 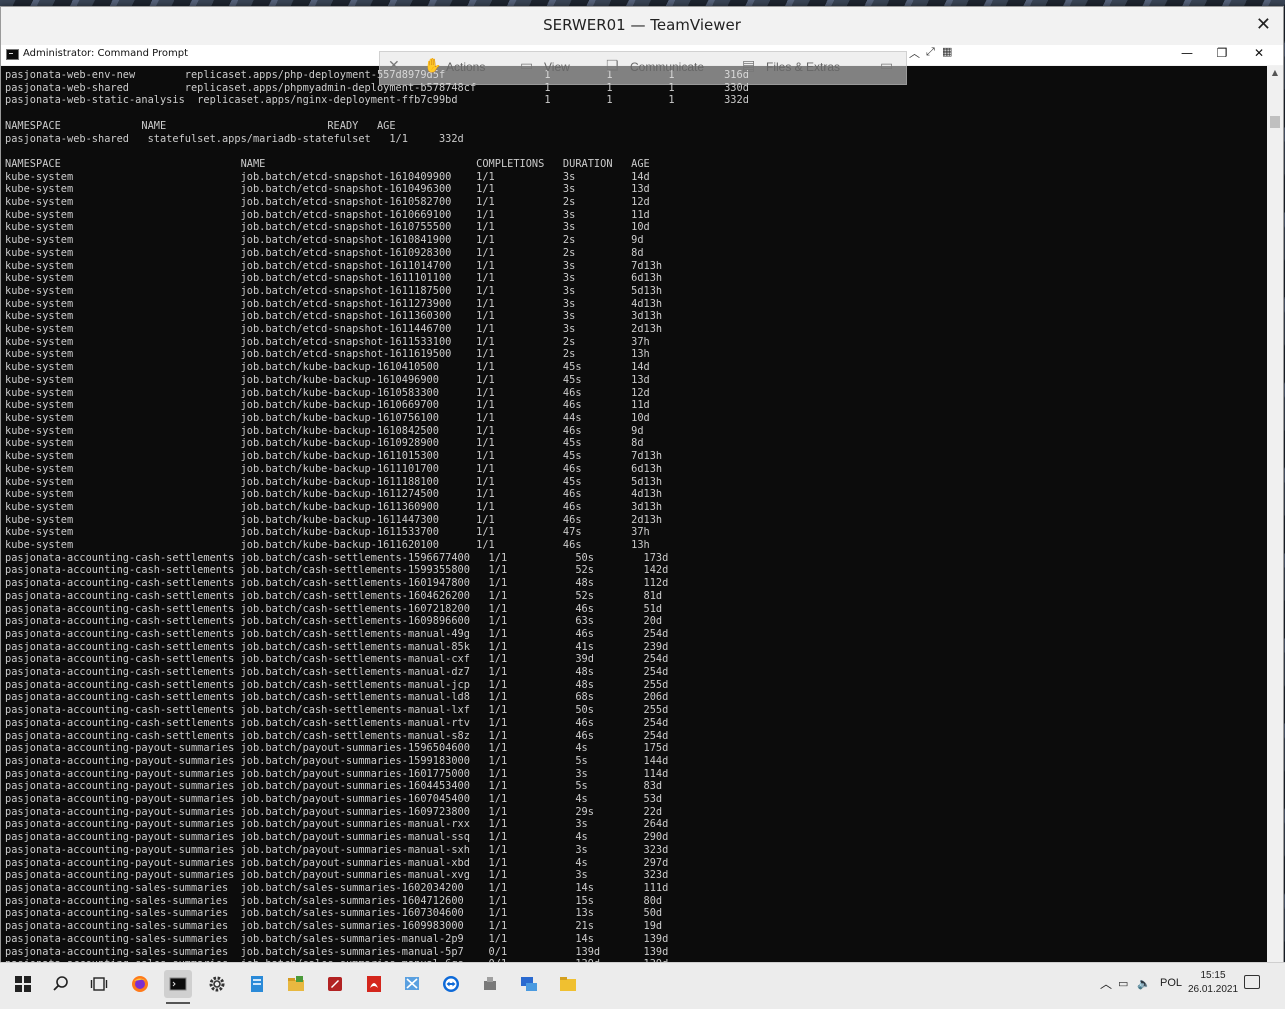 What do you see at coordinates (803, 67) in the screenshot?
I see `toolbar-files-menu: Files & Extras` at bounding box center [803, 67].